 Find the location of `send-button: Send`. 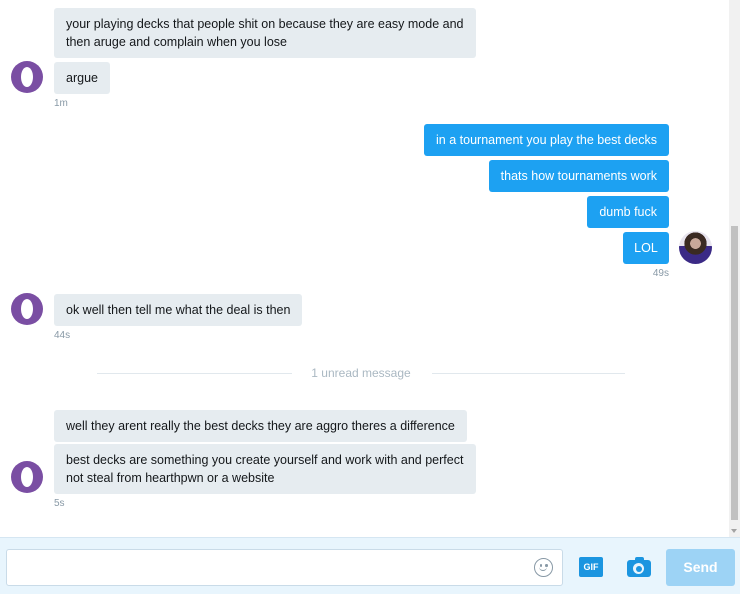

send-button: Send is located at coordinates (700, 567).